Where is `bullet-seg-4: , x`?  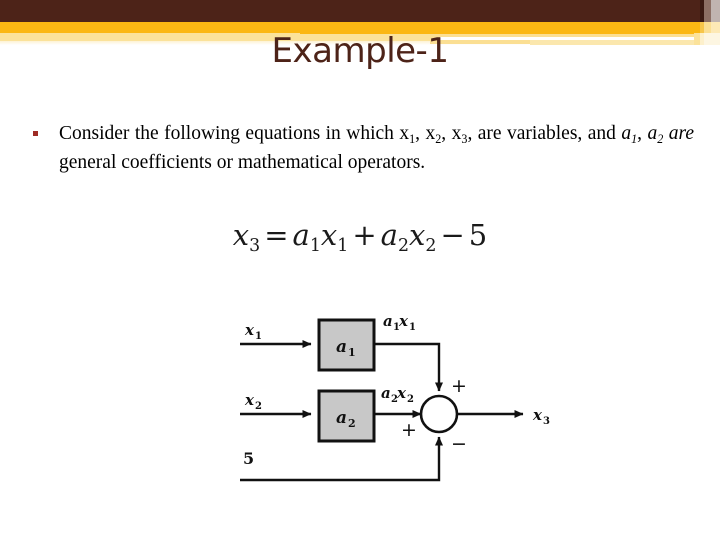
bullet-seg-4: , x is located at coordinates (451, 133).